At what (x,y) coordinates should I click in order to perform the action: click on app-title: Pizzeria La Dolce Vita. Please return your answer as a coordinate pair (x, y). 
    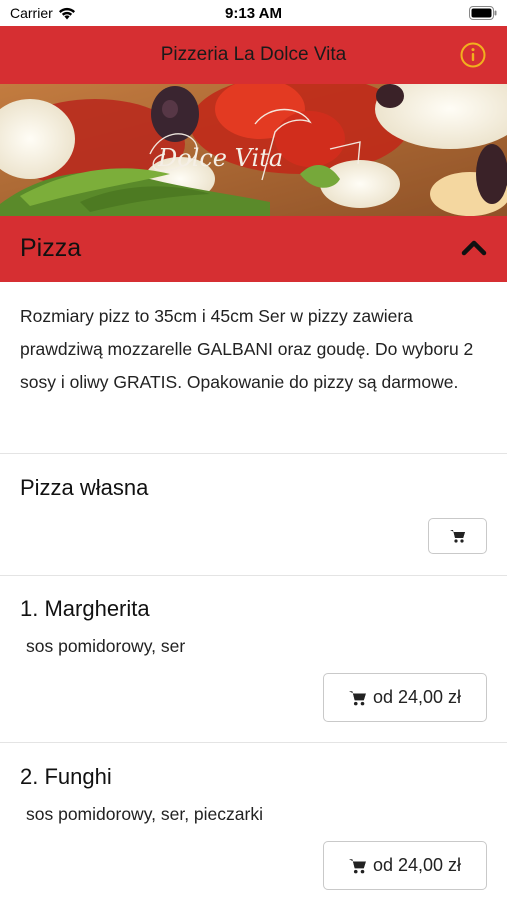
    Looking at the image, I should click on (253, 54).